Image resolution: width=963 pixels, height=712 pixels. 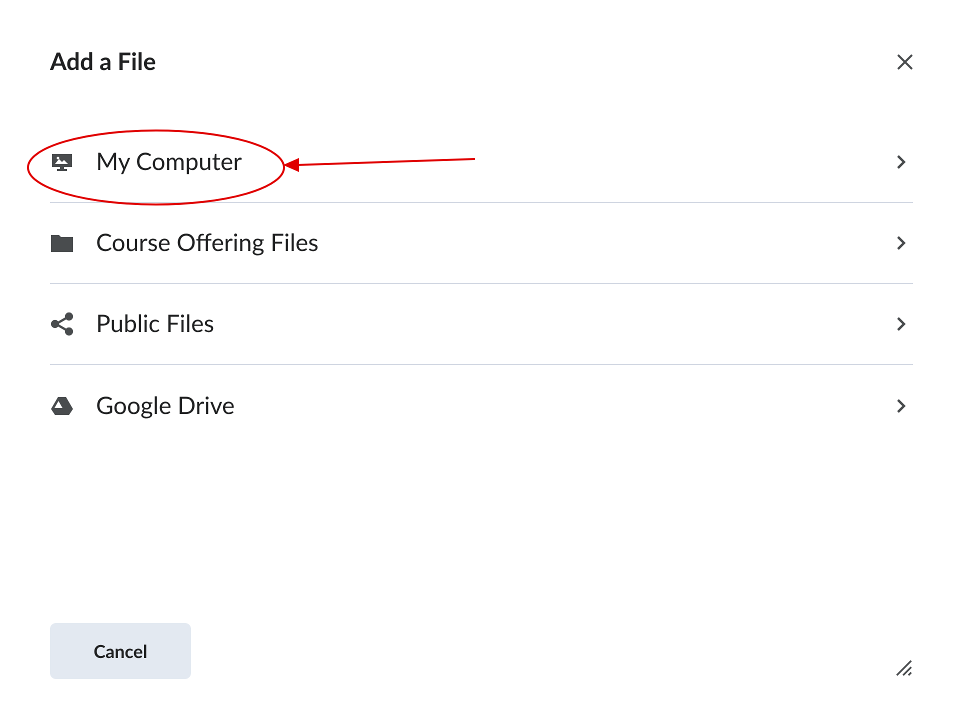 What do you see at coordinates (207, 243) in the screenshot?
I see `source-label: Course Offering Files` at bounding box center [207, 243].